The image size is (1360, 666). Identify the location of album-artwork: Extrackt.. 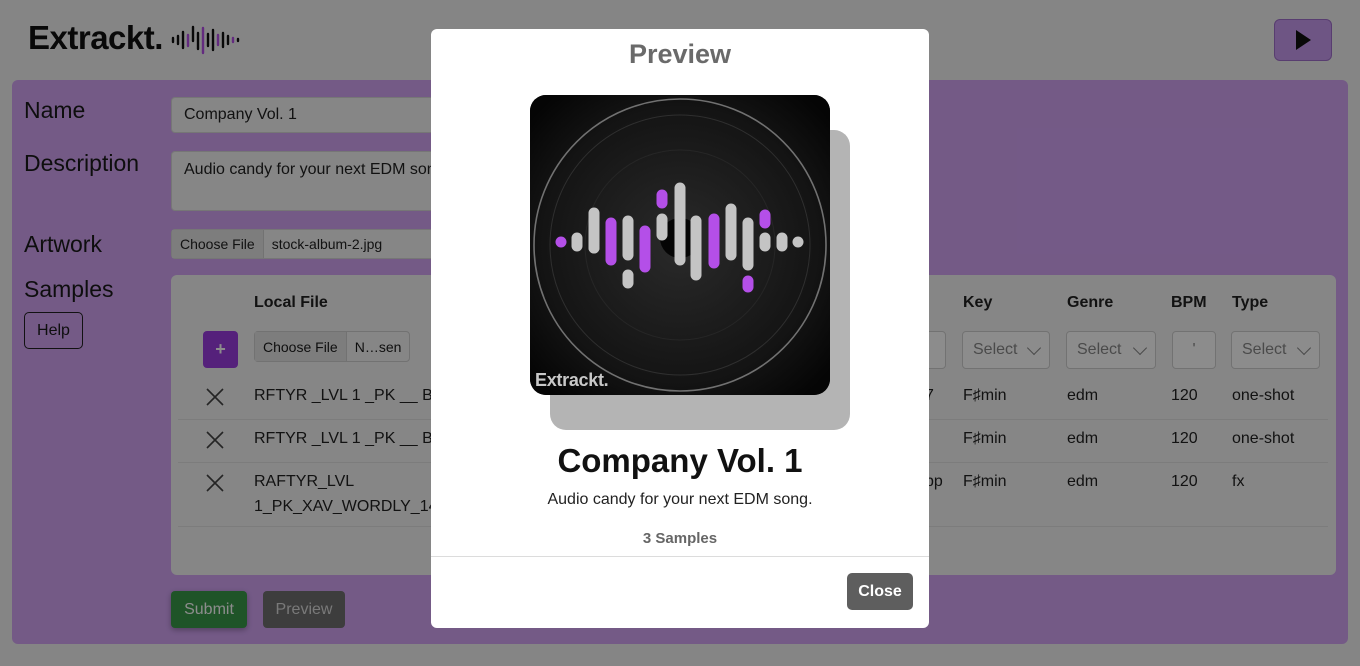
(680, 245).